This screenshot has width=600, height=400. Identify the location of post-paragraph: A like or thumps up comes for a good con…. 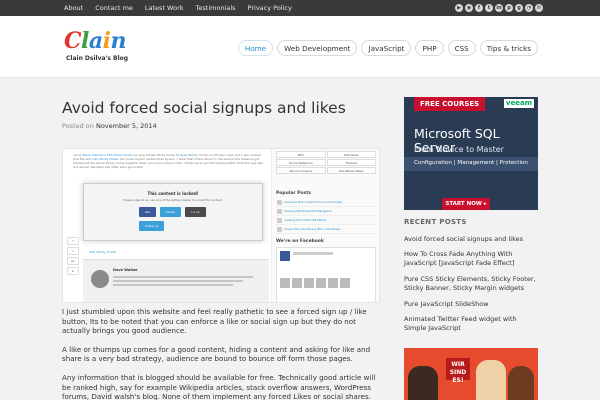
(216, 354).